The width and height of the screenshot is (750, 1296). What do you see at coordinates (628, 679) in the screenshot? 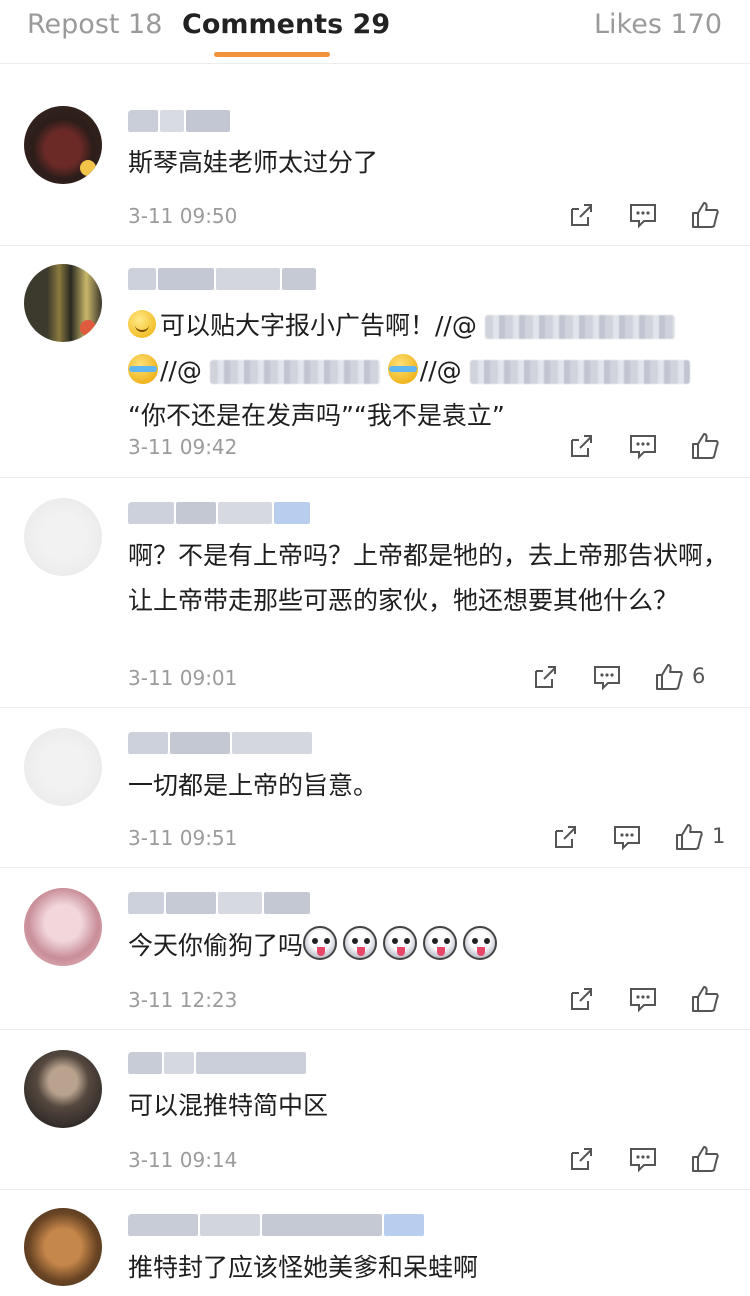
I see `comment-actions: 6` at bounding box center [628, 679].